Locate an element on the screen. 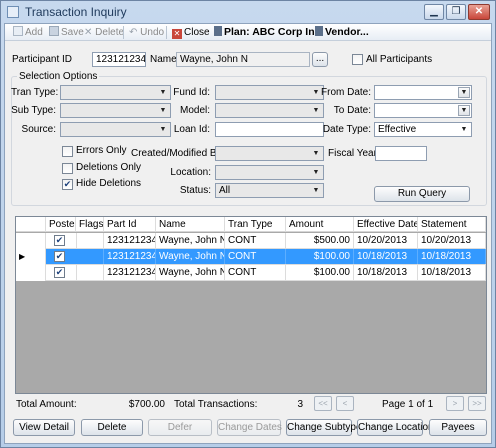  defer-button: Defer is located at coordinates (180, 427).